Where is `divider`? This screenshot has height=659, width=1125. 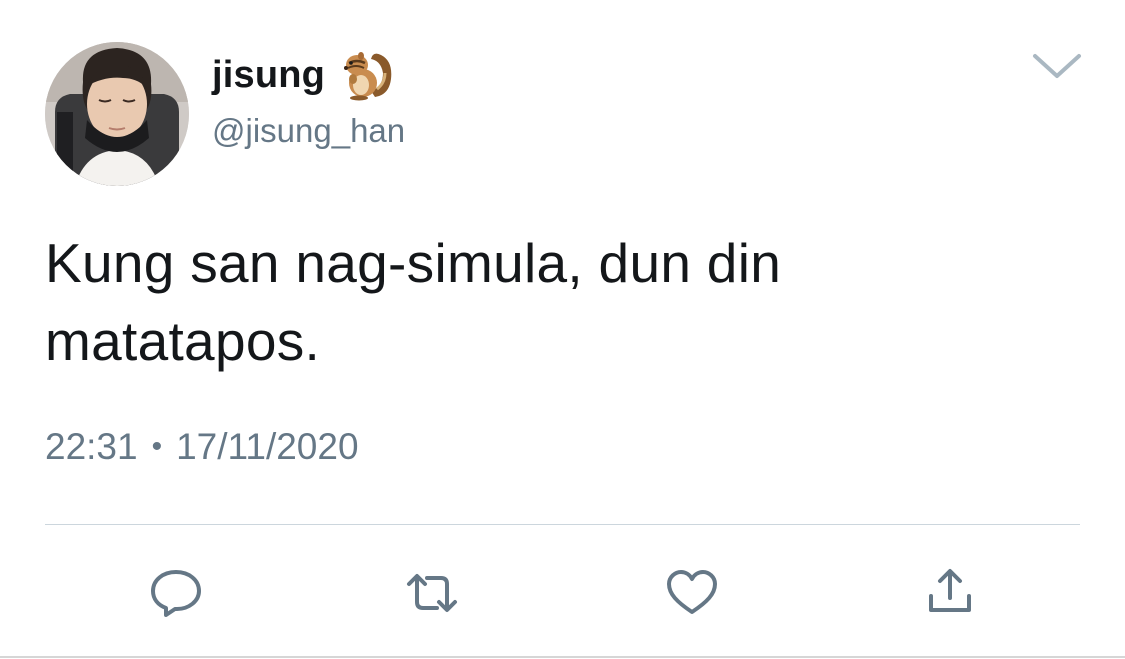
divider is located at coordinates (562, 524).